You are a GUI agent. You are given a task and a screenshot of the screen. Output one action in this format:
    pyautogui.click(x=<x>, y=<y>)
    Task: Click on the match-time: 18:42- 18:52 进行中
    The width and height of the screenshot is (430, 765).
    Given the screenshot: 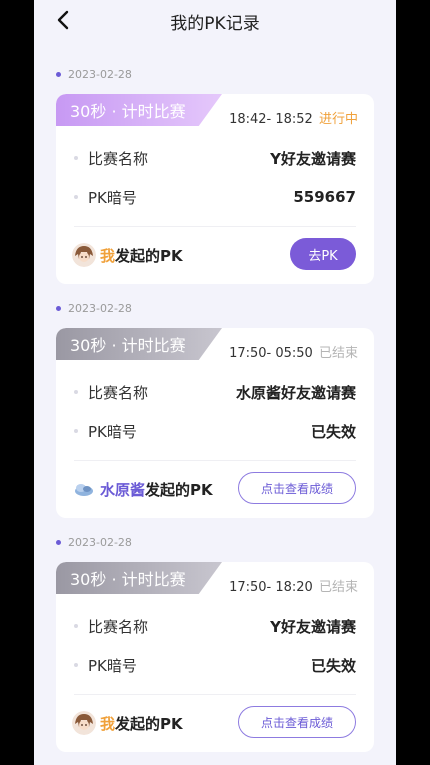 What is the action you would take?
    pyautogui.click(x=293, y=117)
    